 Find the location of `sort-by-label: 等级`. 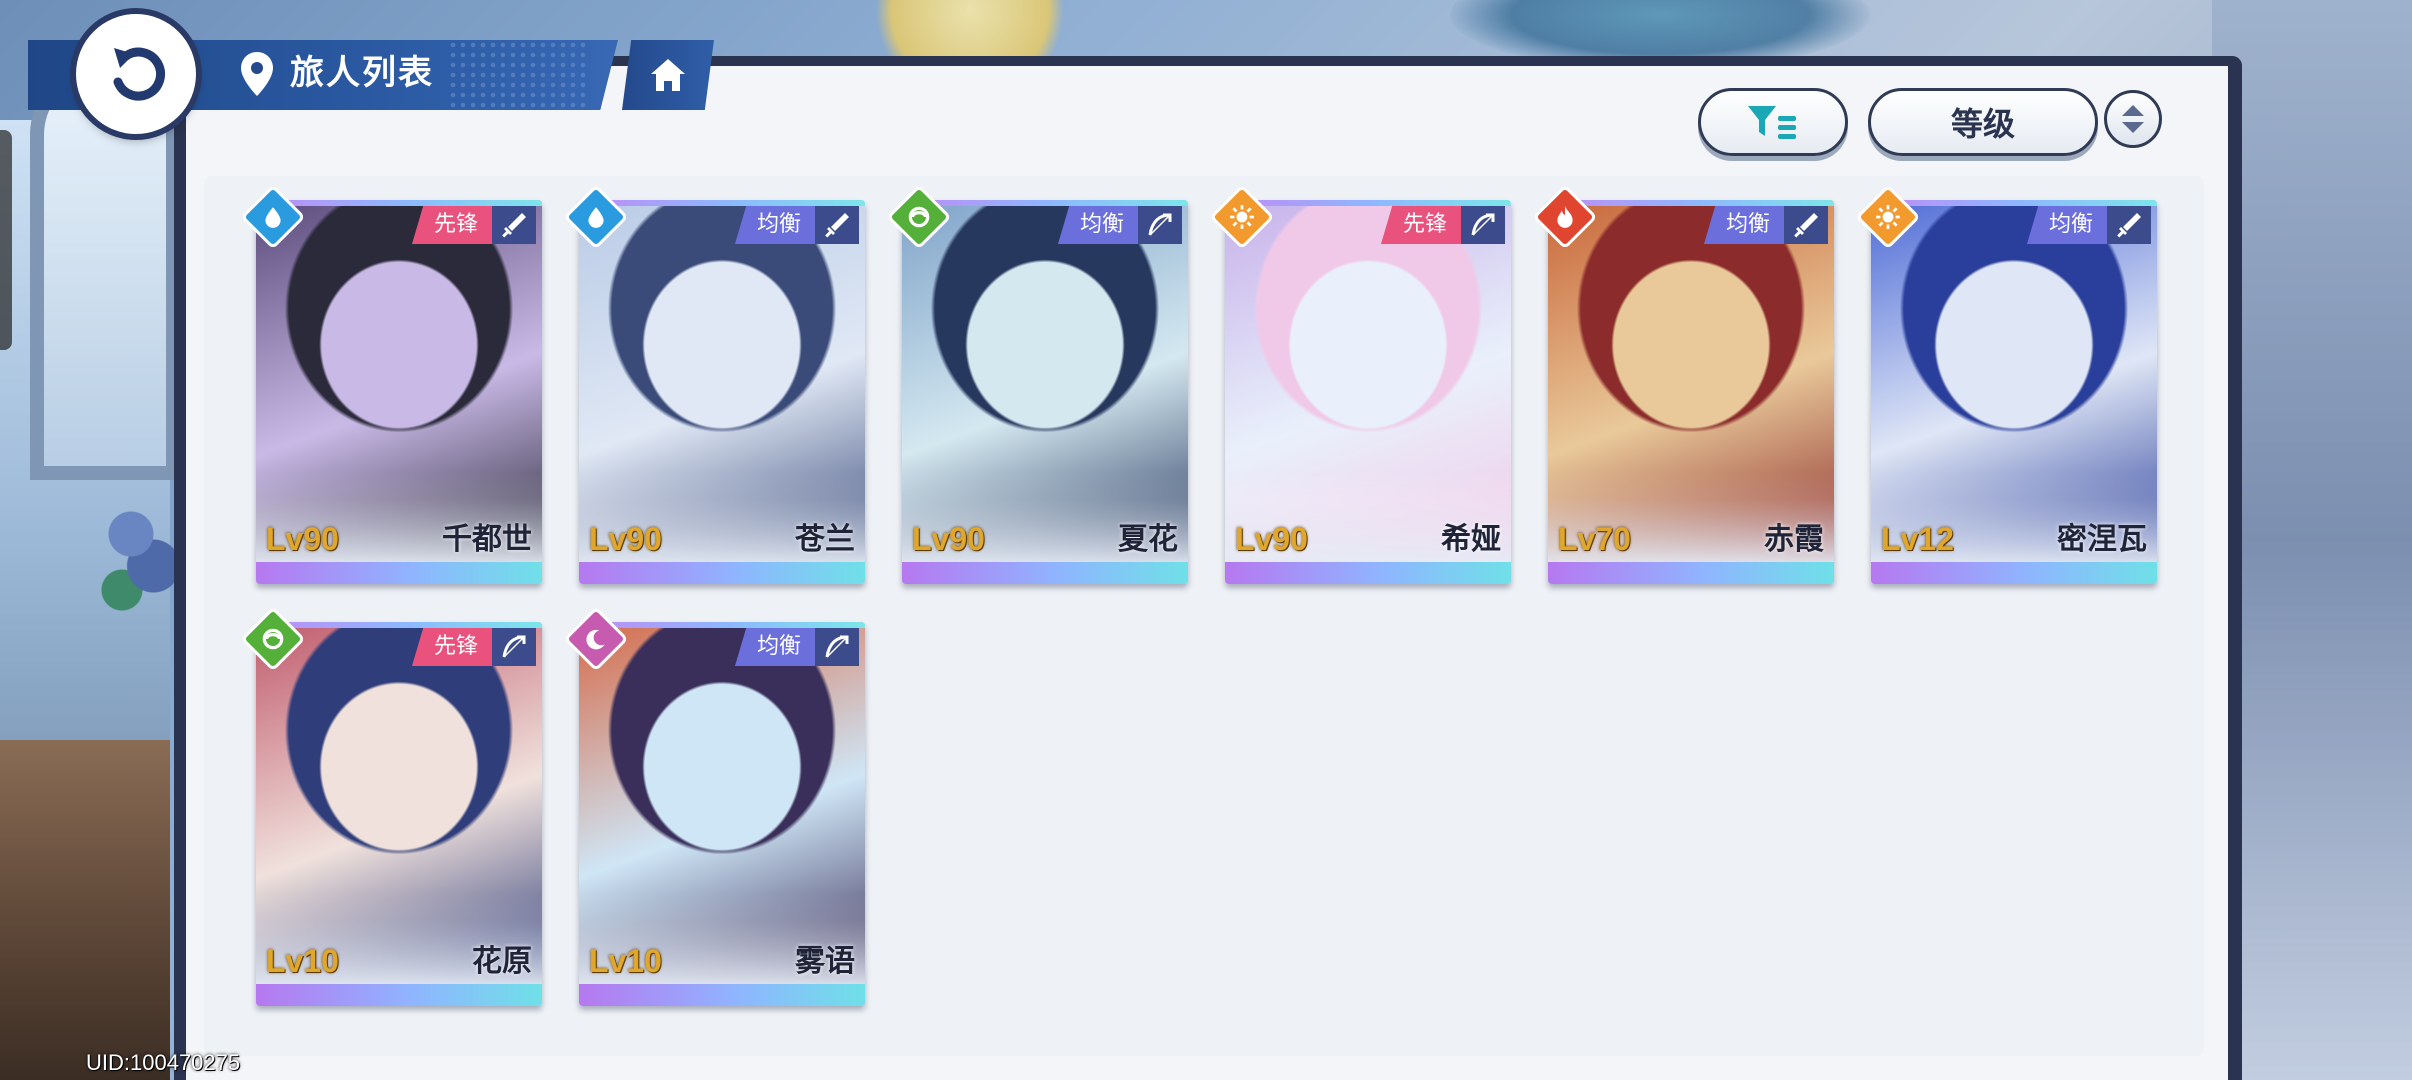

sort-by-label: 等级 is located at coordinates (1982, 124).